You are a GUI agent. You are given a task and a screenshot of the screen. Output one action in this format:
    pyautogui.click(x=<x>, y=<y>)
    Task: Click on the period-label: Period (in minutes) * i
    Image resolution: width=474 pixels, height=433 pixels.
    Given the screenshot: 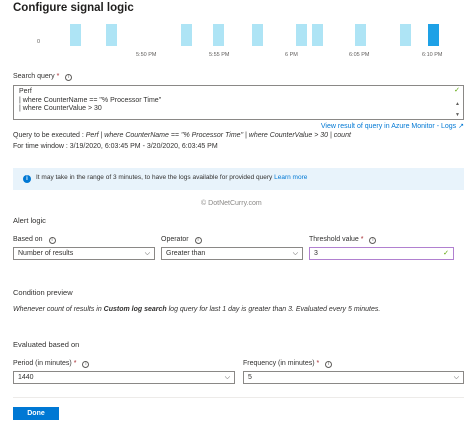 What is the action you would take?
    pyautogui.click(x=51, y=364)
    